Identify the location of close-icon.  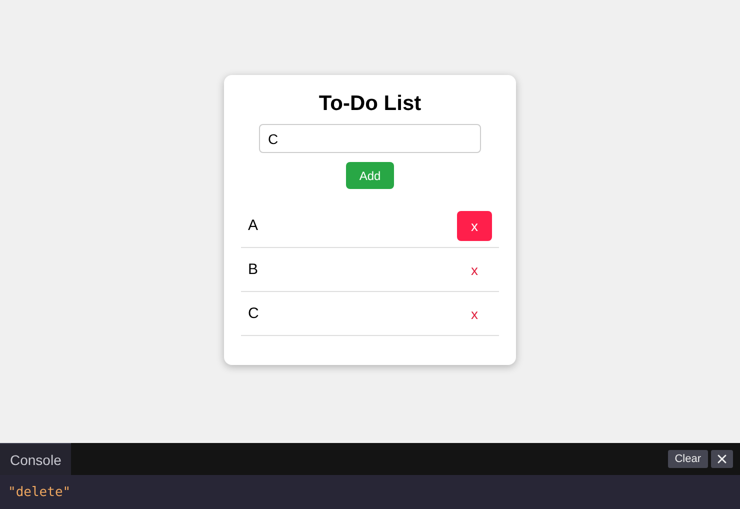
(722, 459).